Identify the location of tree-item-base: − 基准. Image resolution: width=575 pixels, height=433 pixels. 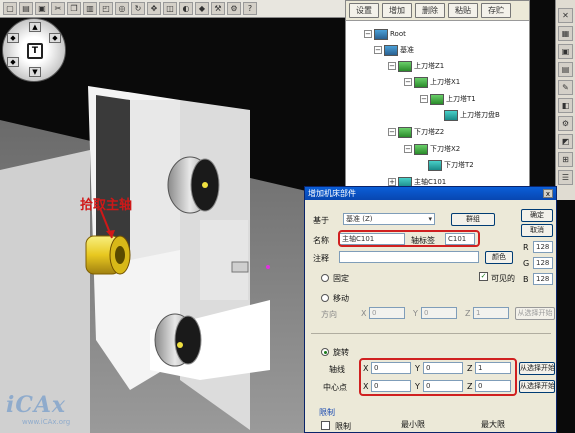
(394, 50).